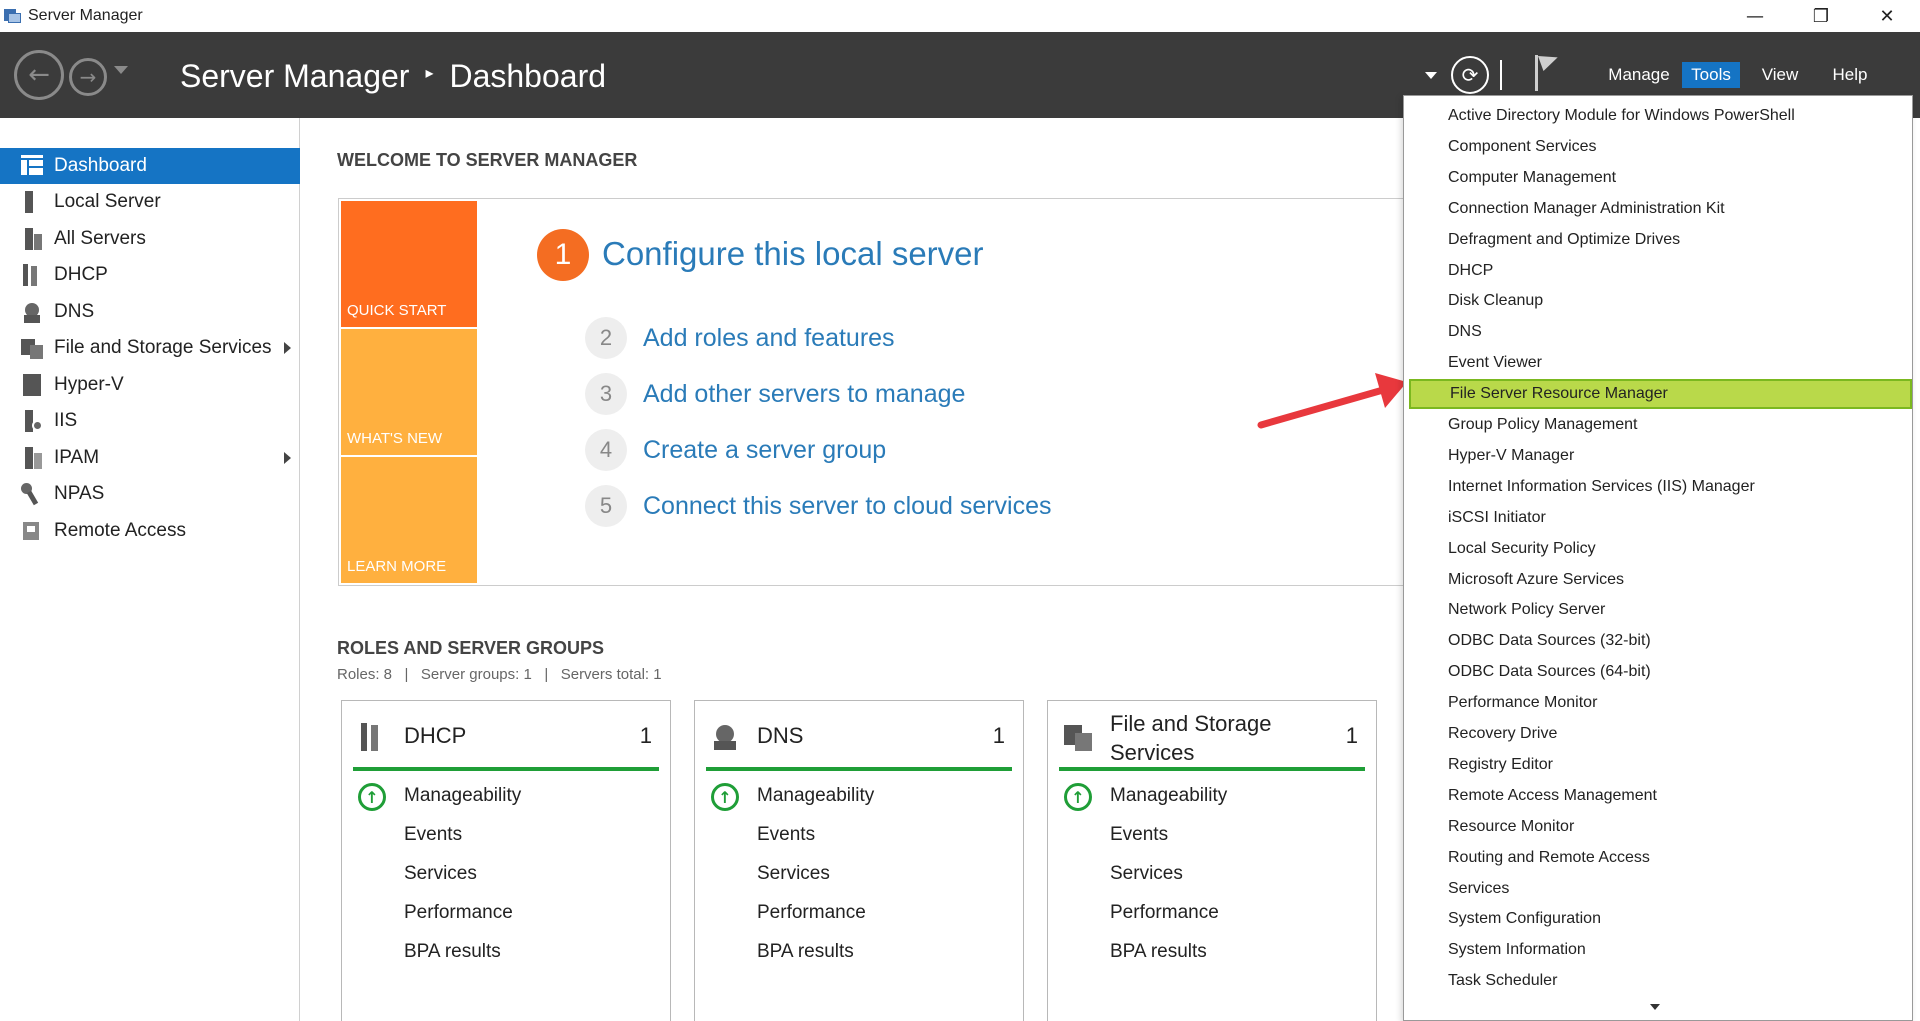 The width and height of the screenshot is (1920, 1021). Describe the element at coordinates (1655, 1007) in the screenshot. I see `scroll-down-icon` at that location.